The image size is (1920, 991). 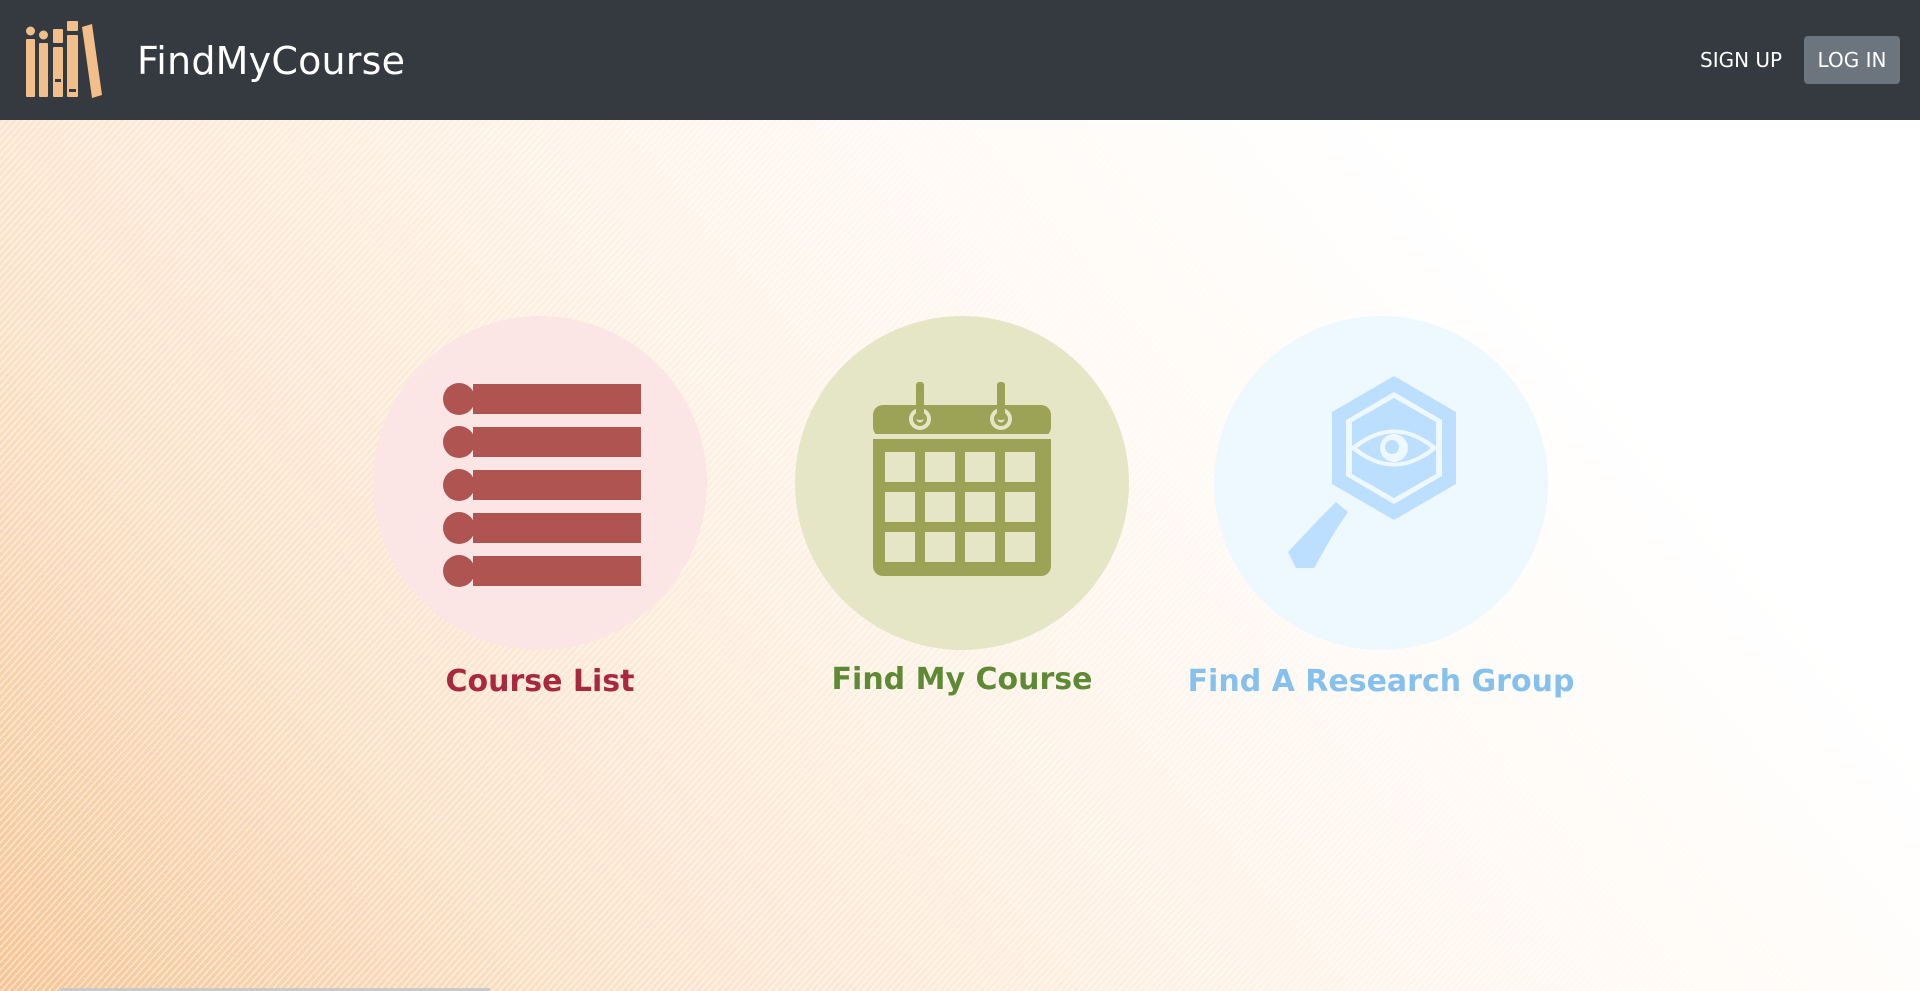 I want to click on find-my-course-card: Find My Course, so click(x=962, y=506).